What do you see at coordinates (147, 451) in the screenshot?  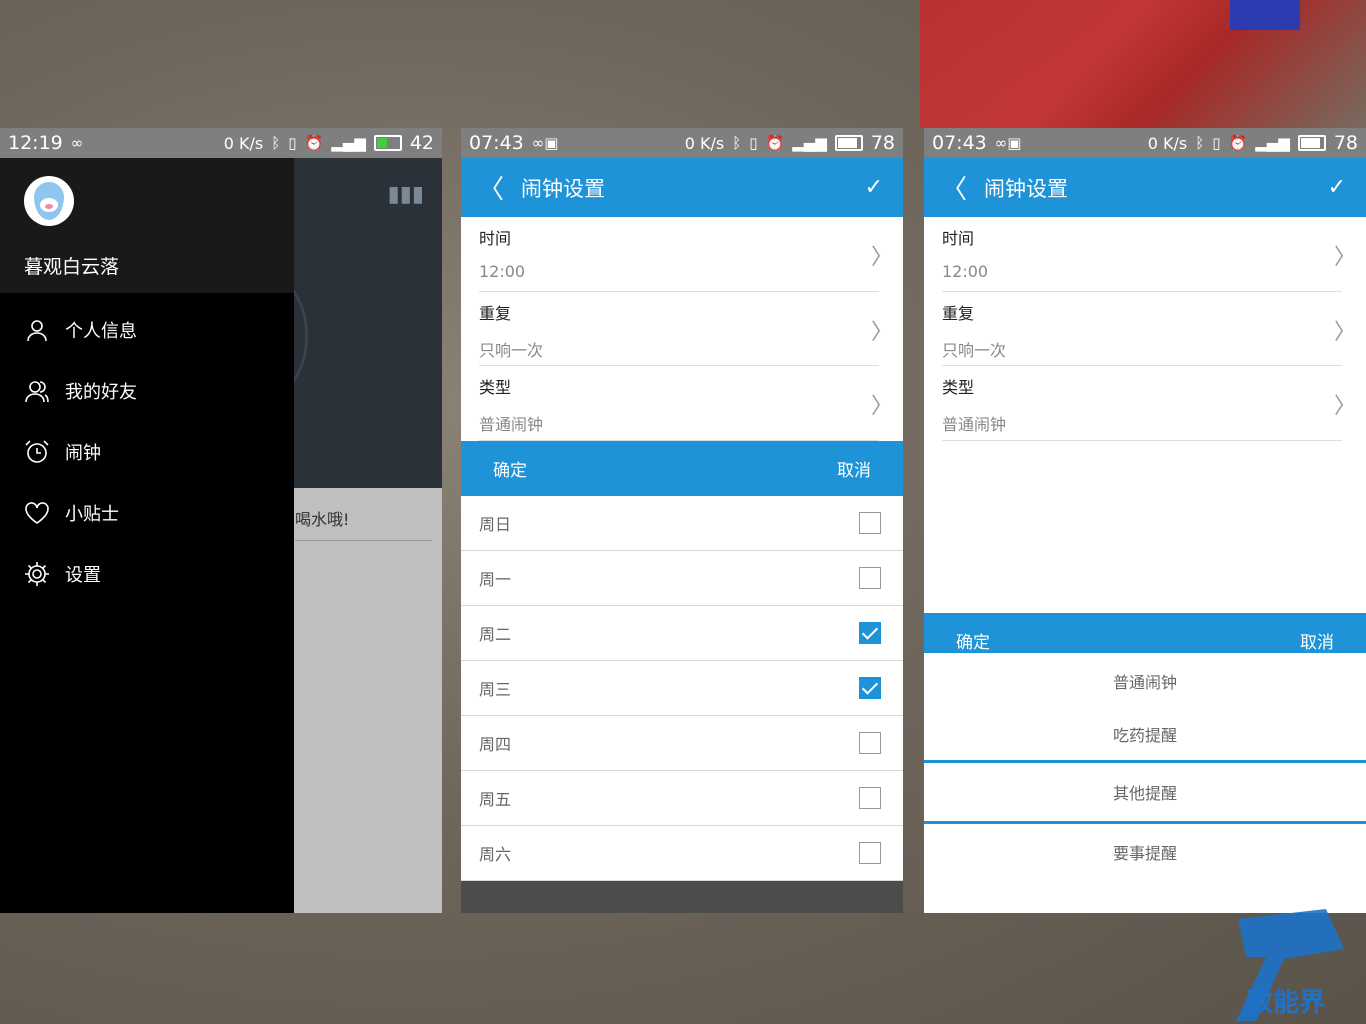 I see `menu-item-alarm: 闹钟` at bounding box center [147, 451].